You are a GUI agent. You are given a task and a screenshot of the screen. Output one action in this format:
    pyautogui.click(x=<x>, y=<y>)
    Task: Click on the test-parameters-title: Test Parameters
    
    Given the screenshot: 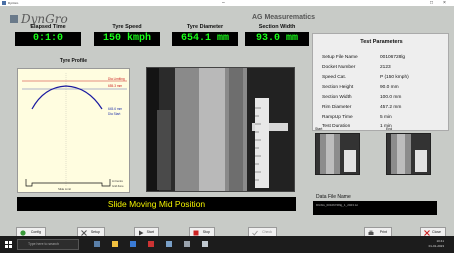 What is the action you would take?
    pyautogui.click(x=381, y=42)
    